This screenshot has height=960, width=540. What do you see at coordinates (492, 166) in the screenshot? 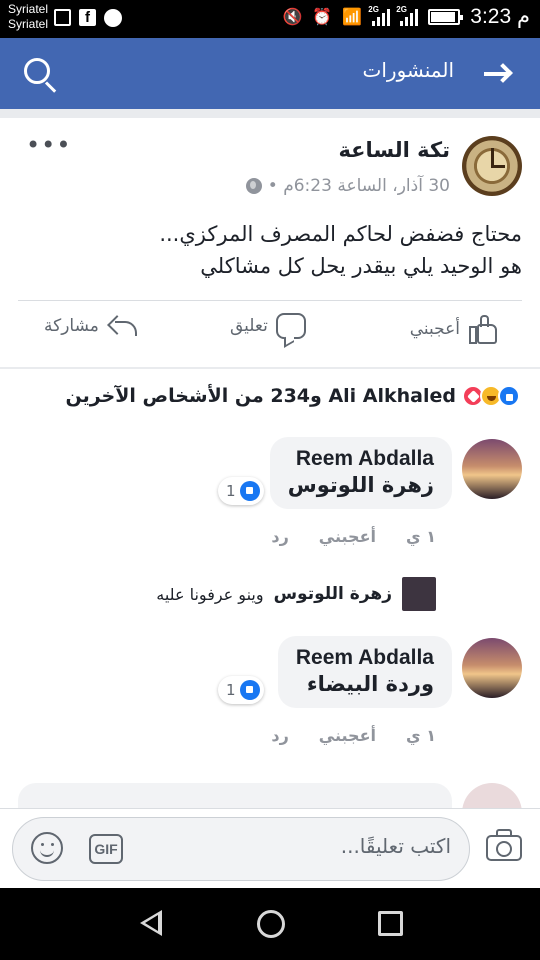
I see `post-author-avatar` at bounding box center [492, 166].